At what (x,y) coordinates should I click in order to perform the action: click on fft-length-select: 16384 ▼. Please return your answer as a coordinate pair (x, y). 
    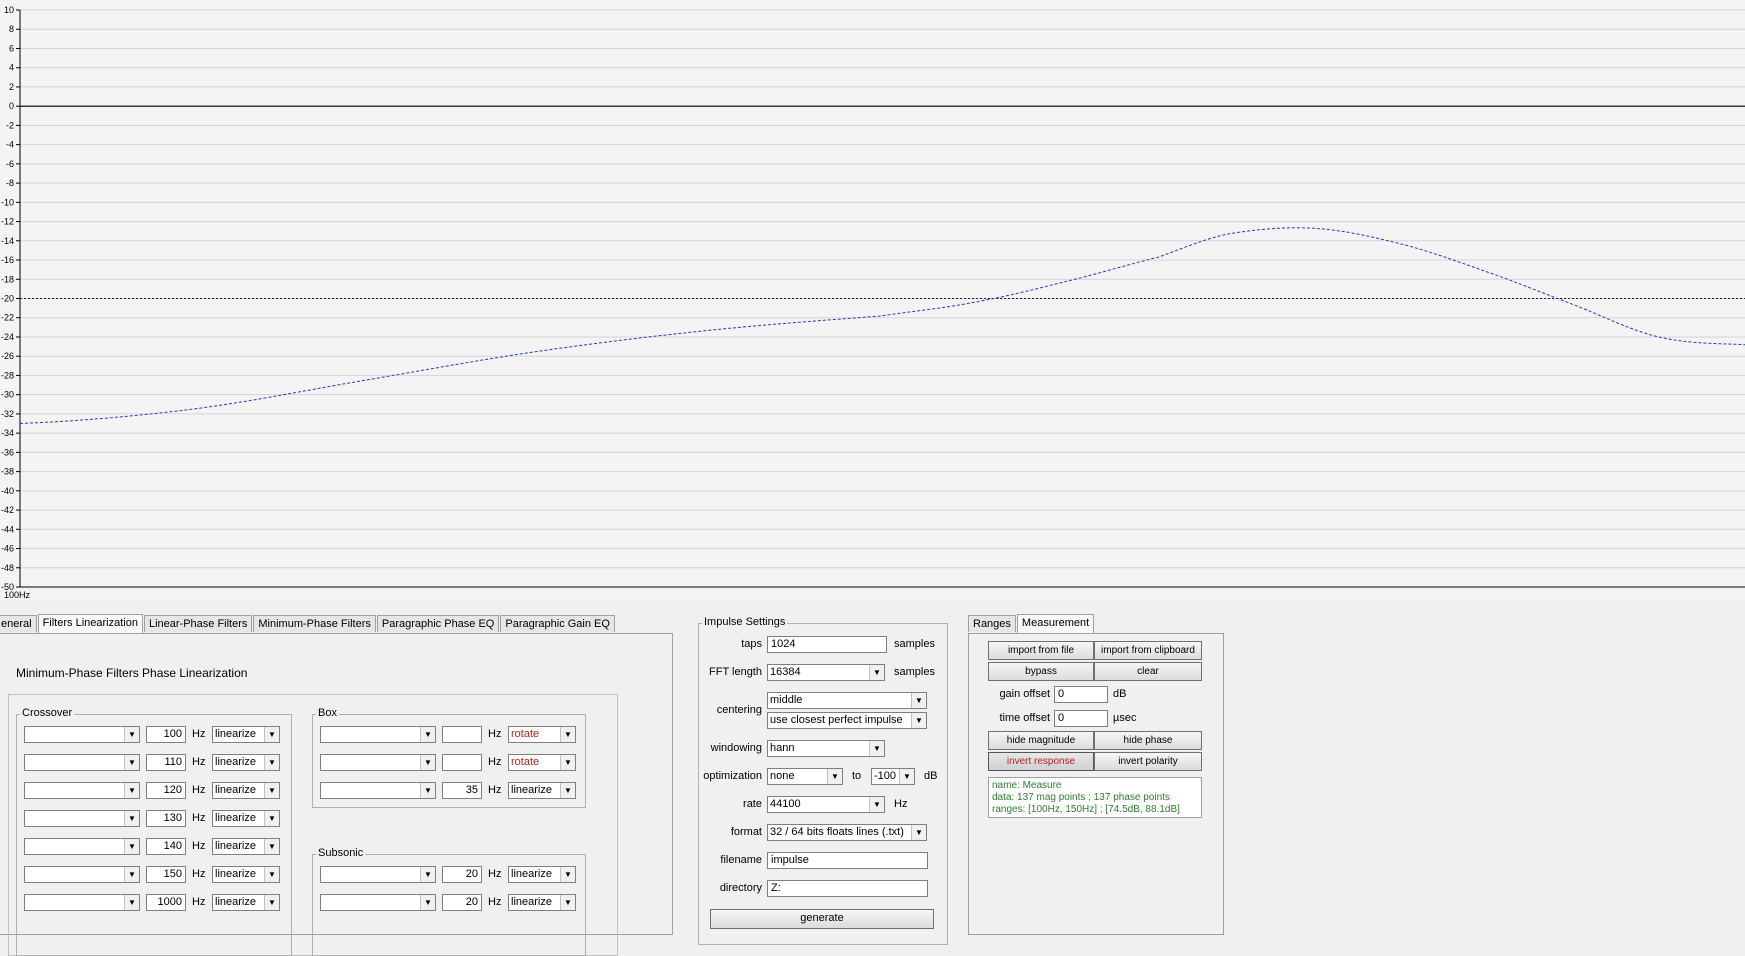
    Looking at the image, I should click on (826, 672).